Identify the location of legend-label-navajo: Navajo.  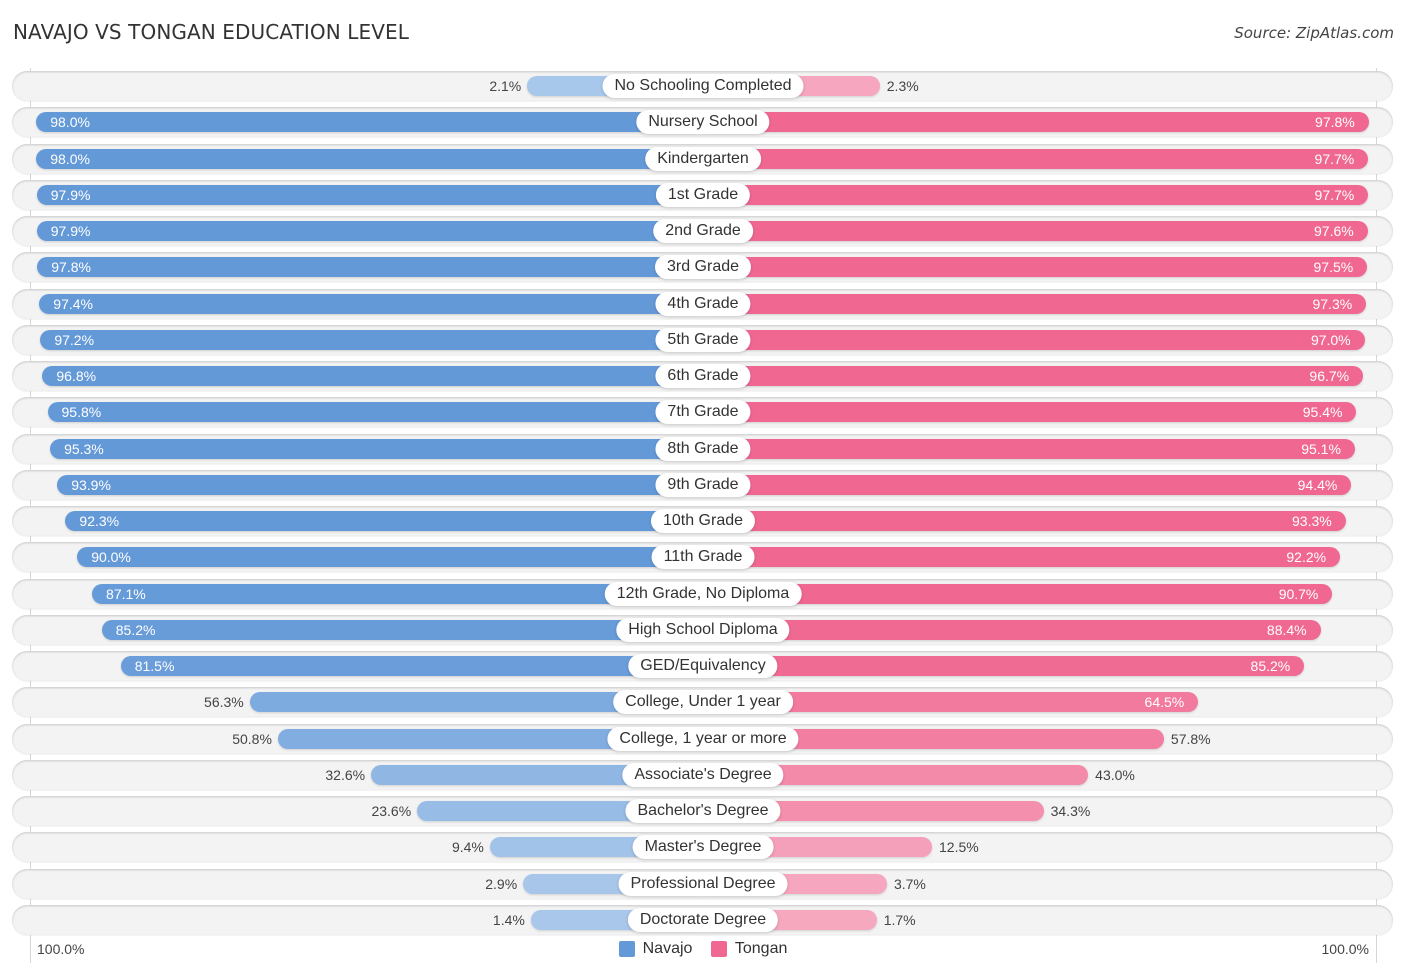
(667, 948).